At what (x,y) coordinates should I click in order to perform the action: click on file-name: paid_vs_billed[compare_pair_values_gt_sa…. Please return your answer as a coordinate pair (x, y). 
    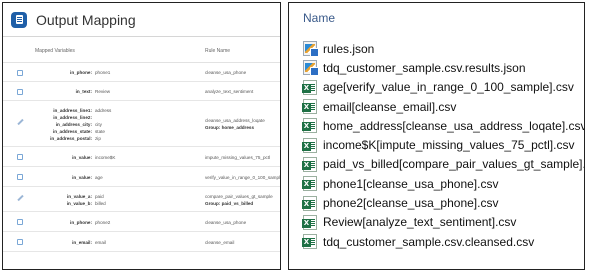
    Looking at the image, I should click on (454, 164).